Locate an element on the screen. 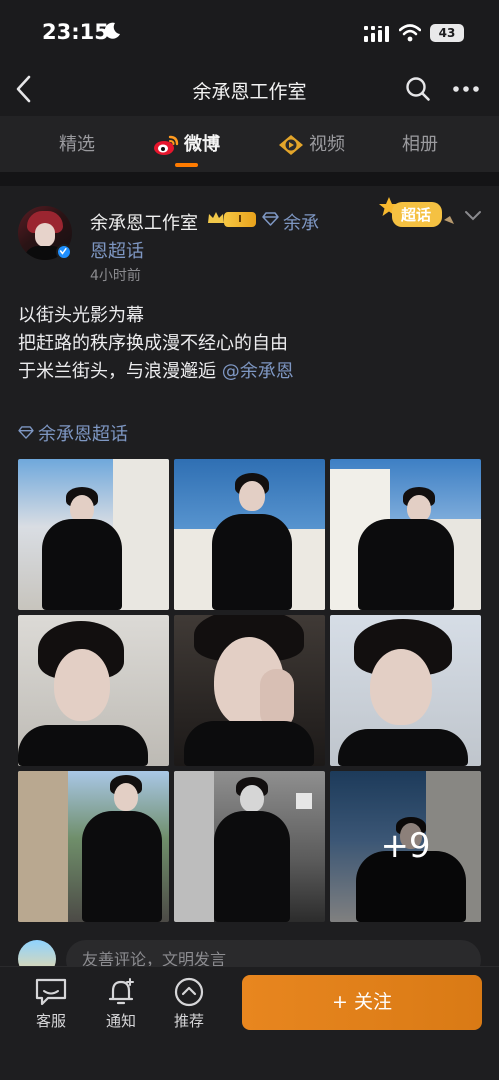  customer-service-icon is located at coordinates (51, 992).